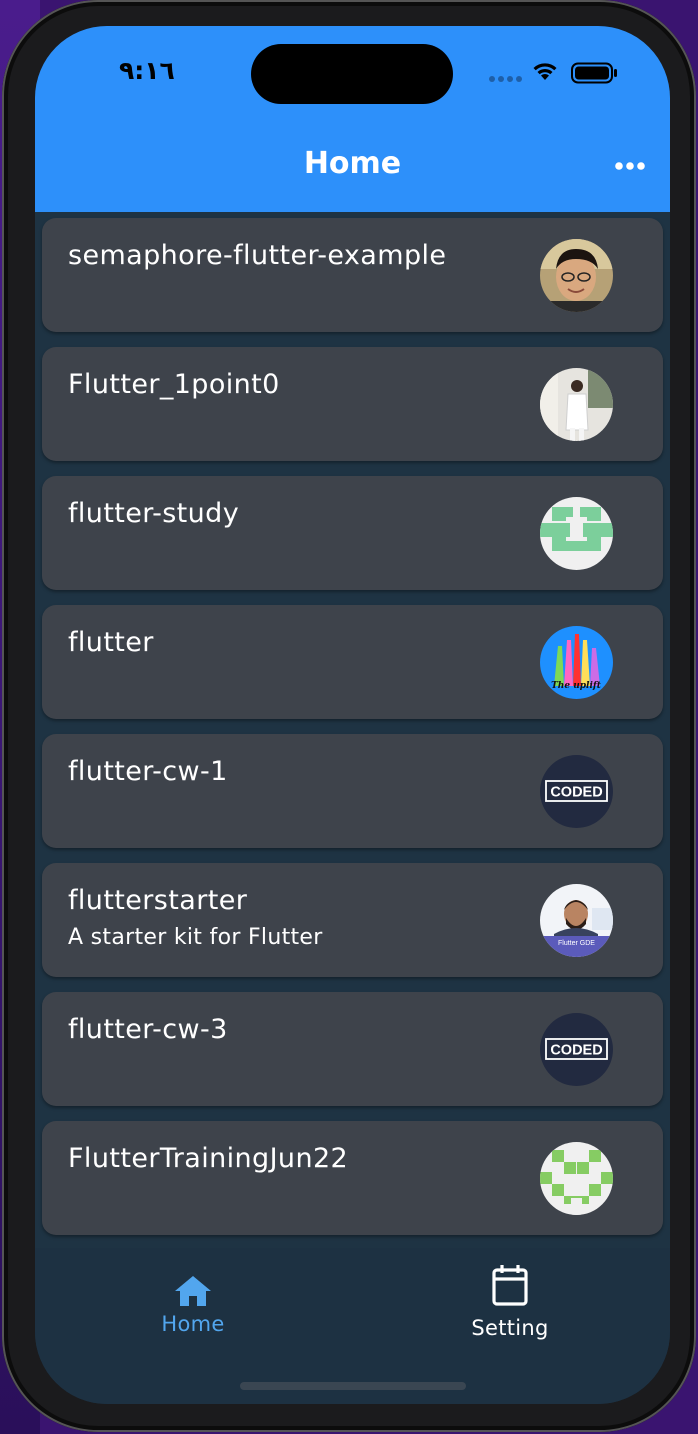 The image size is (698, 1434). I want to click on wifi-icon, so click(545, 71).